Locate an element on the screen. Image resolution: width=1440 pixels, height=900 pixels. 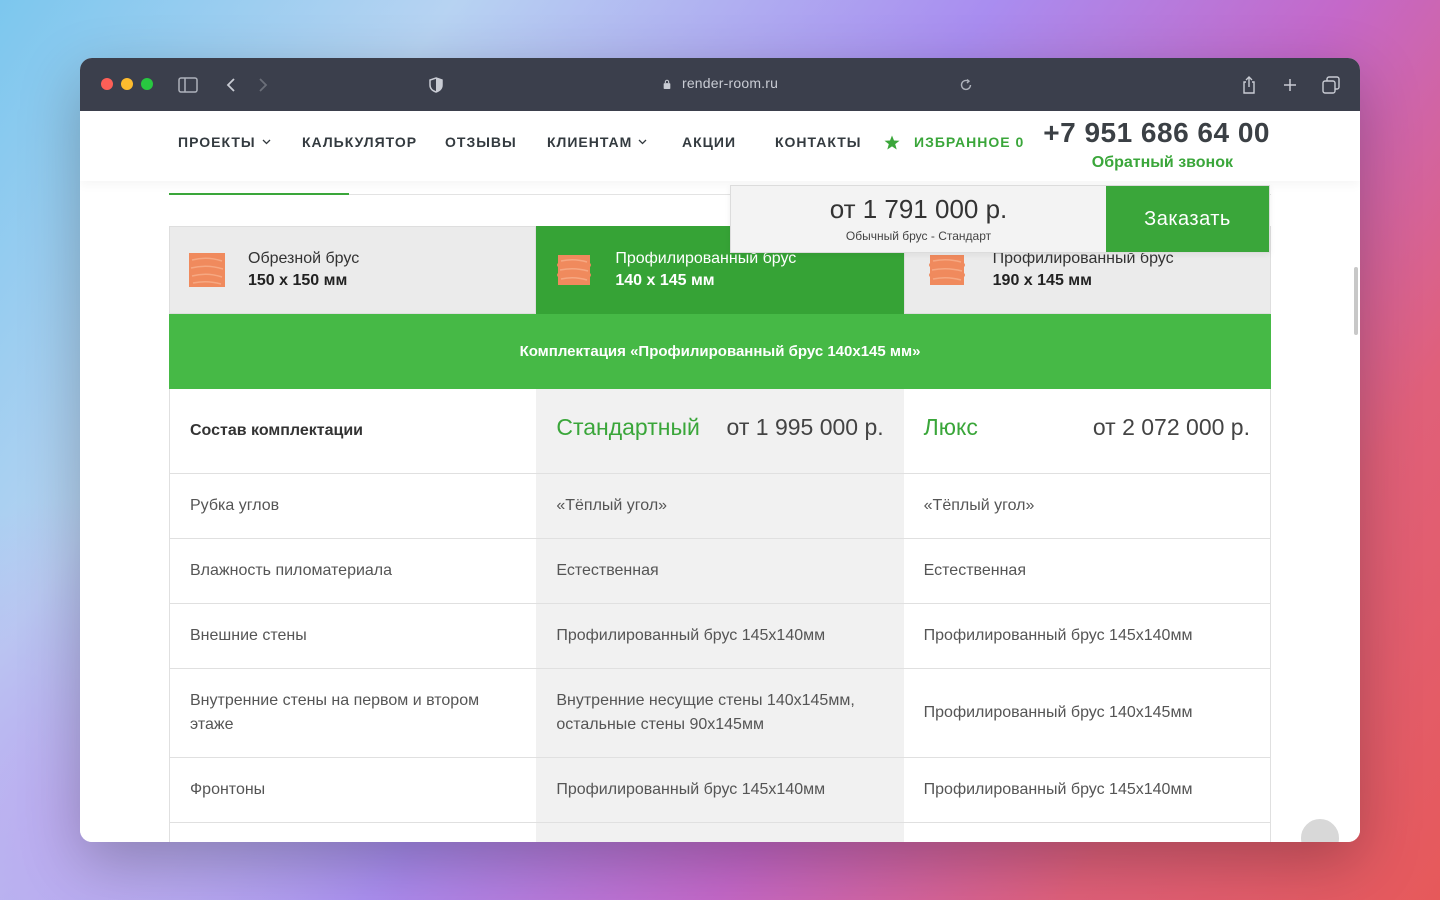
row-label: Влажность пиломатериала is located at coordinates (291, 570).